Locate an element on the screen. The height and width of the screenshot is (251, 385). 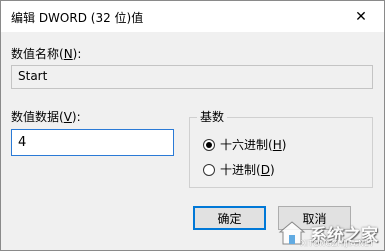
value-name-field: Start is located at coordinates (192, 77).